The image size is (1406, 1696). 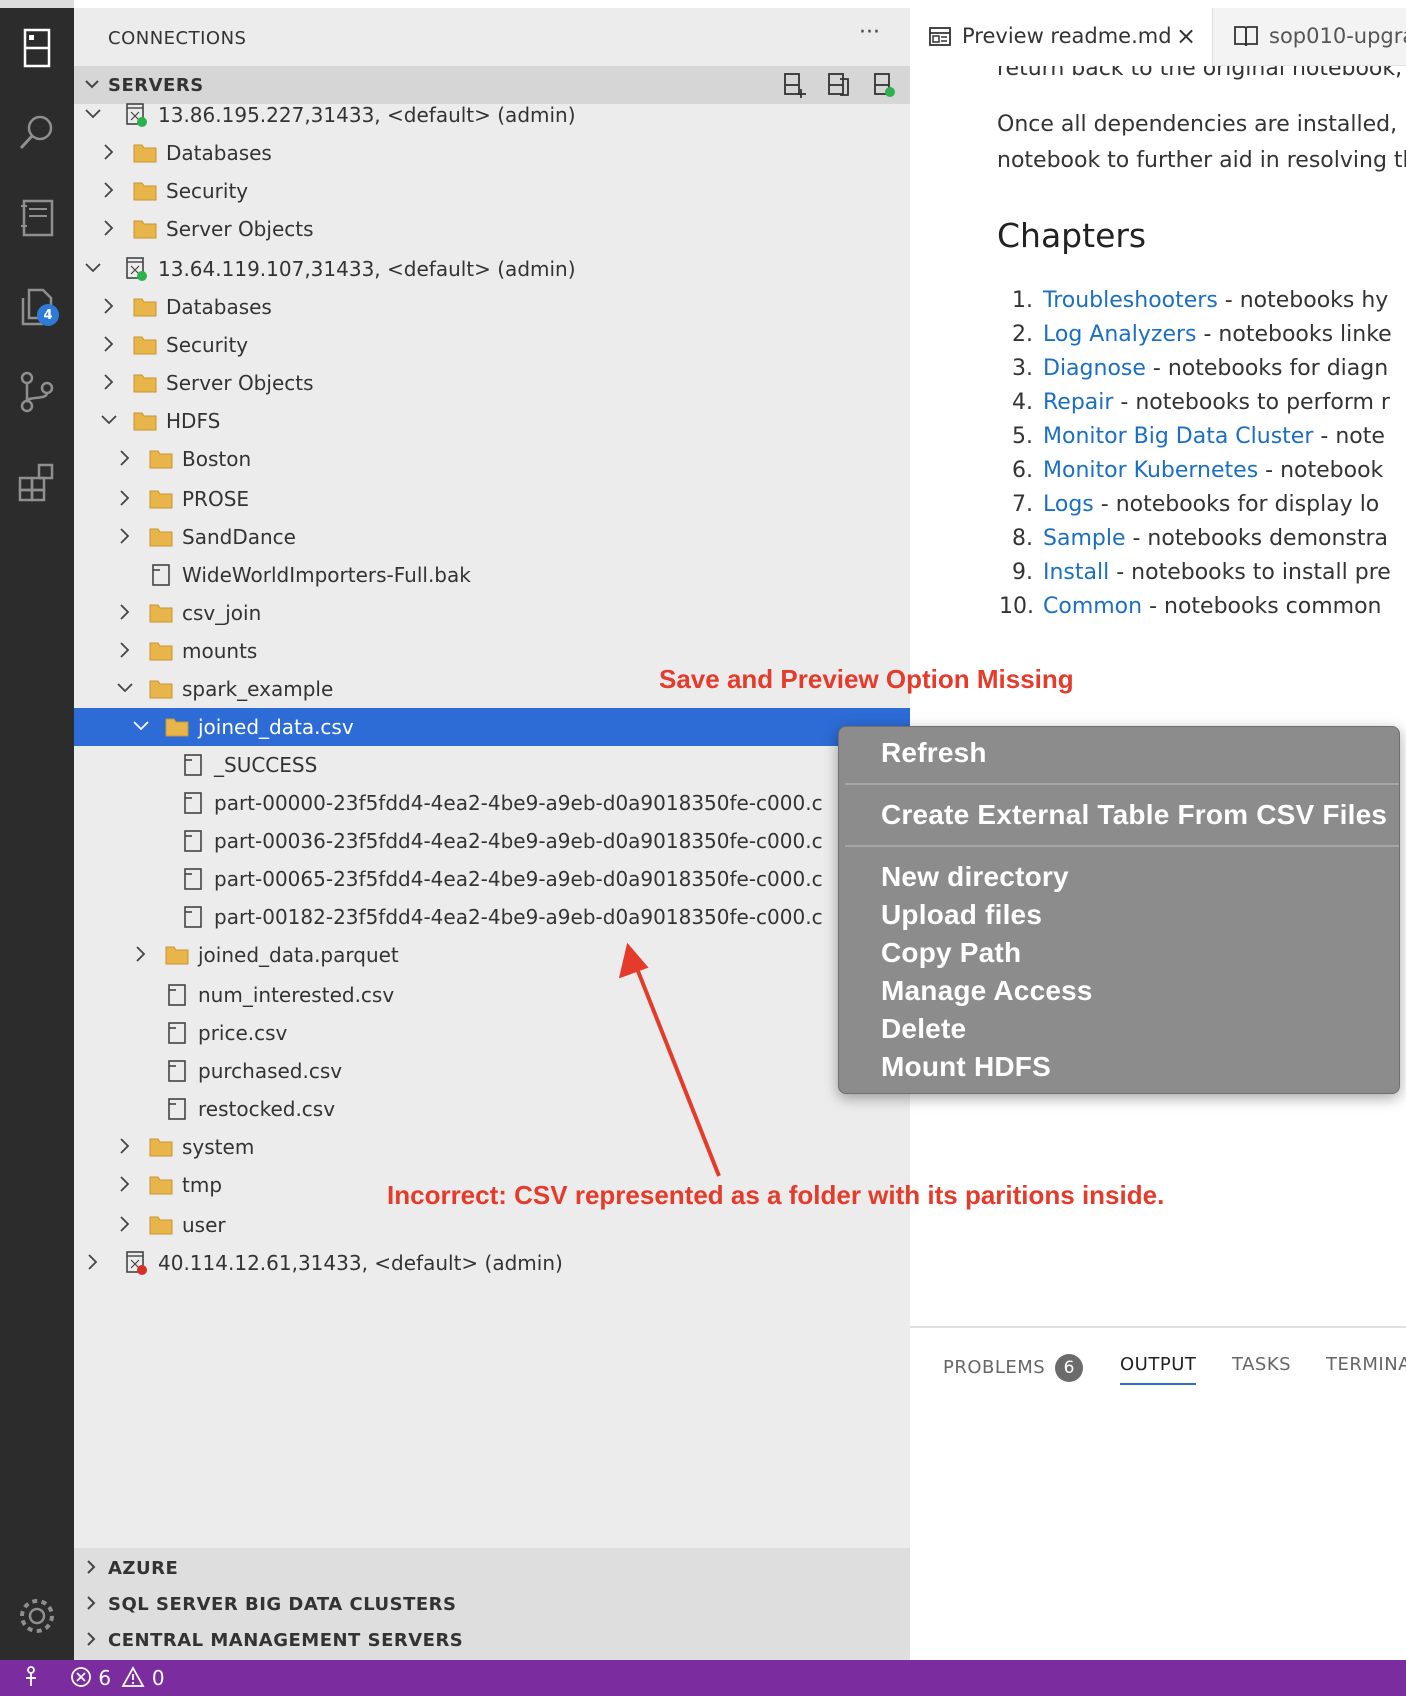 I want to click on menu-item-refresh: Refresh, so click(x=934, y=753).